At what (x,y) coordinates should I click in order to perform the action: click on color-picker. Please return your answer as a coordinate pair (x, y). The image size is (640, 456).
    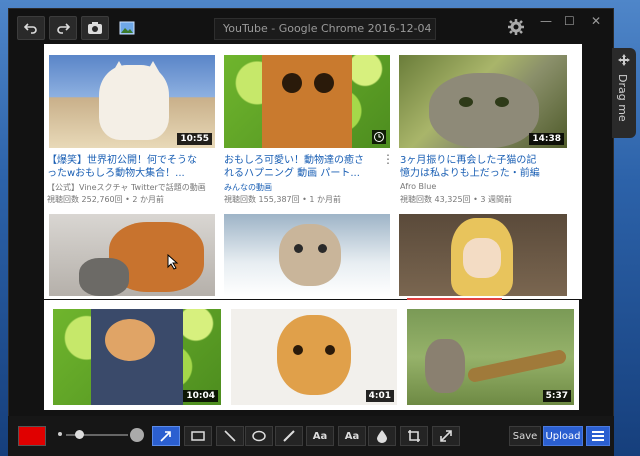
    Looking at the image, I should click on (32, 436).